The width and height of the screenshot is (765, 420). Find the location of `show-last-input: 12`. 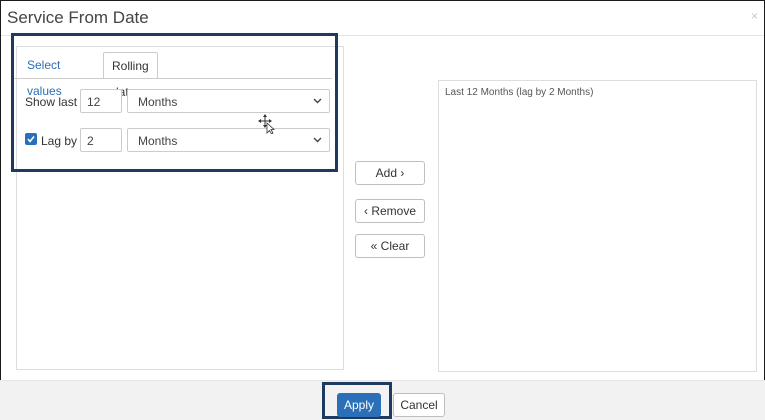

show-last-input: 12 is located at coordinates (101, 101).